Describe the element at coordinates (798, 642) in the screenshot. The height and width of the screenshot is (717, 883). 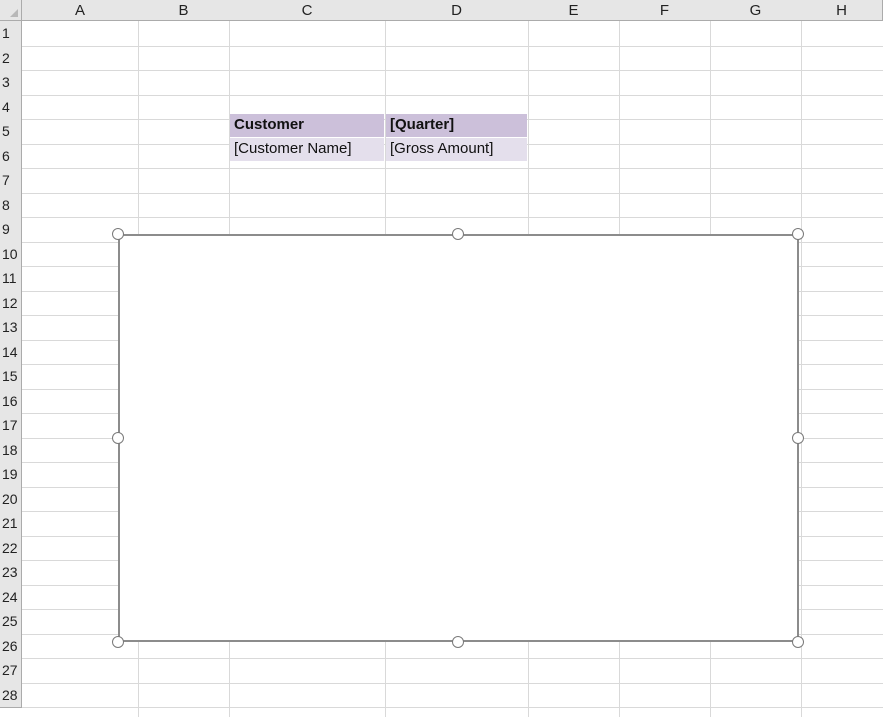
I see `resize-handle-bottom-right` at that location.